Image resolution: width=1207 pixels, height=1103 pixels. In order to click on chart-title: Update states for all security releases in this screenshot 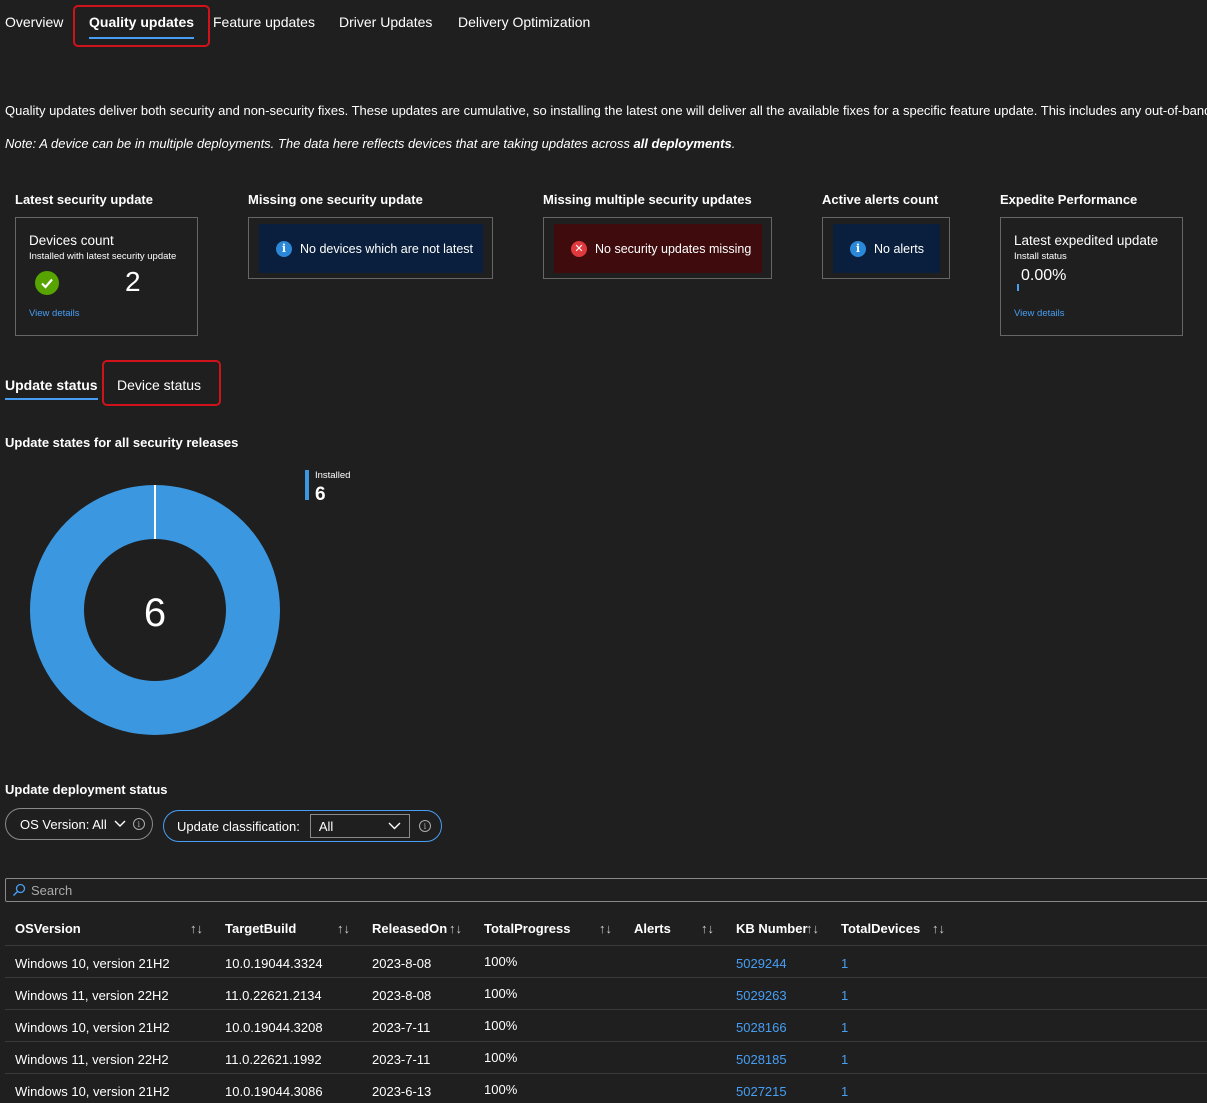, I will do `click(122, 442)`.